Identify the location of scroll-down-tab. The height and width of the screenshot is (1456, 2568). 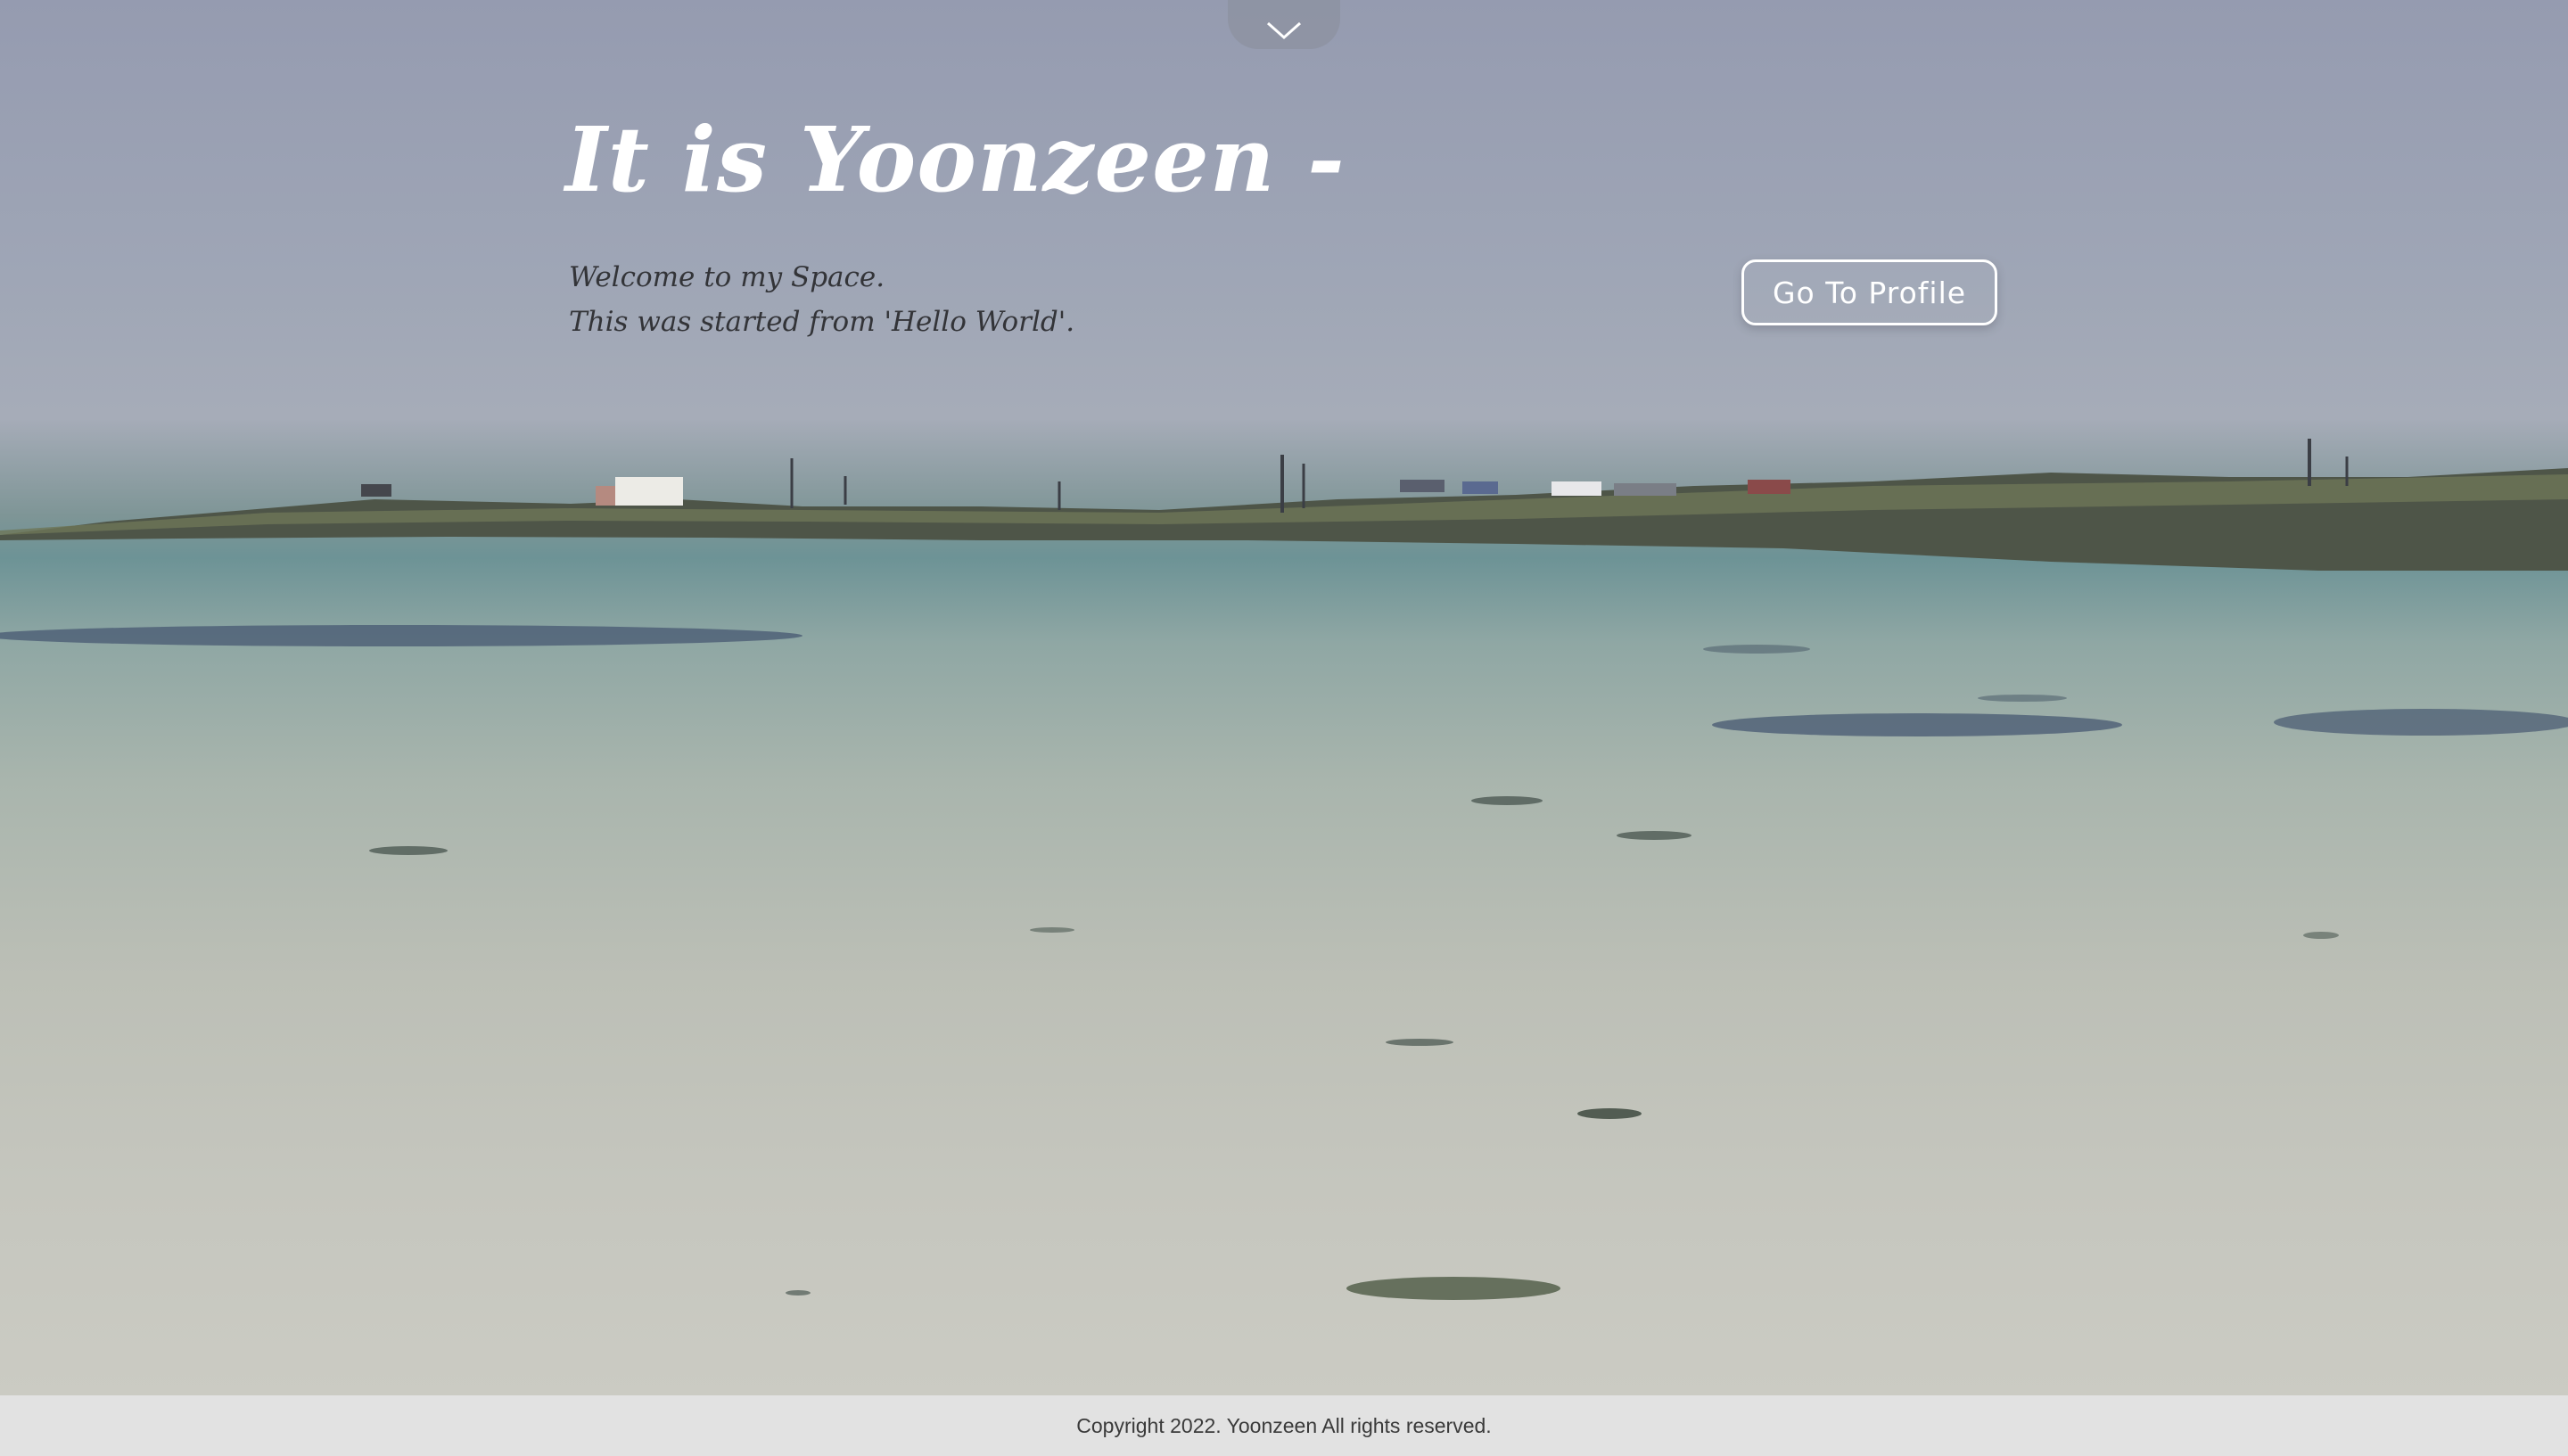
(1284, 24).